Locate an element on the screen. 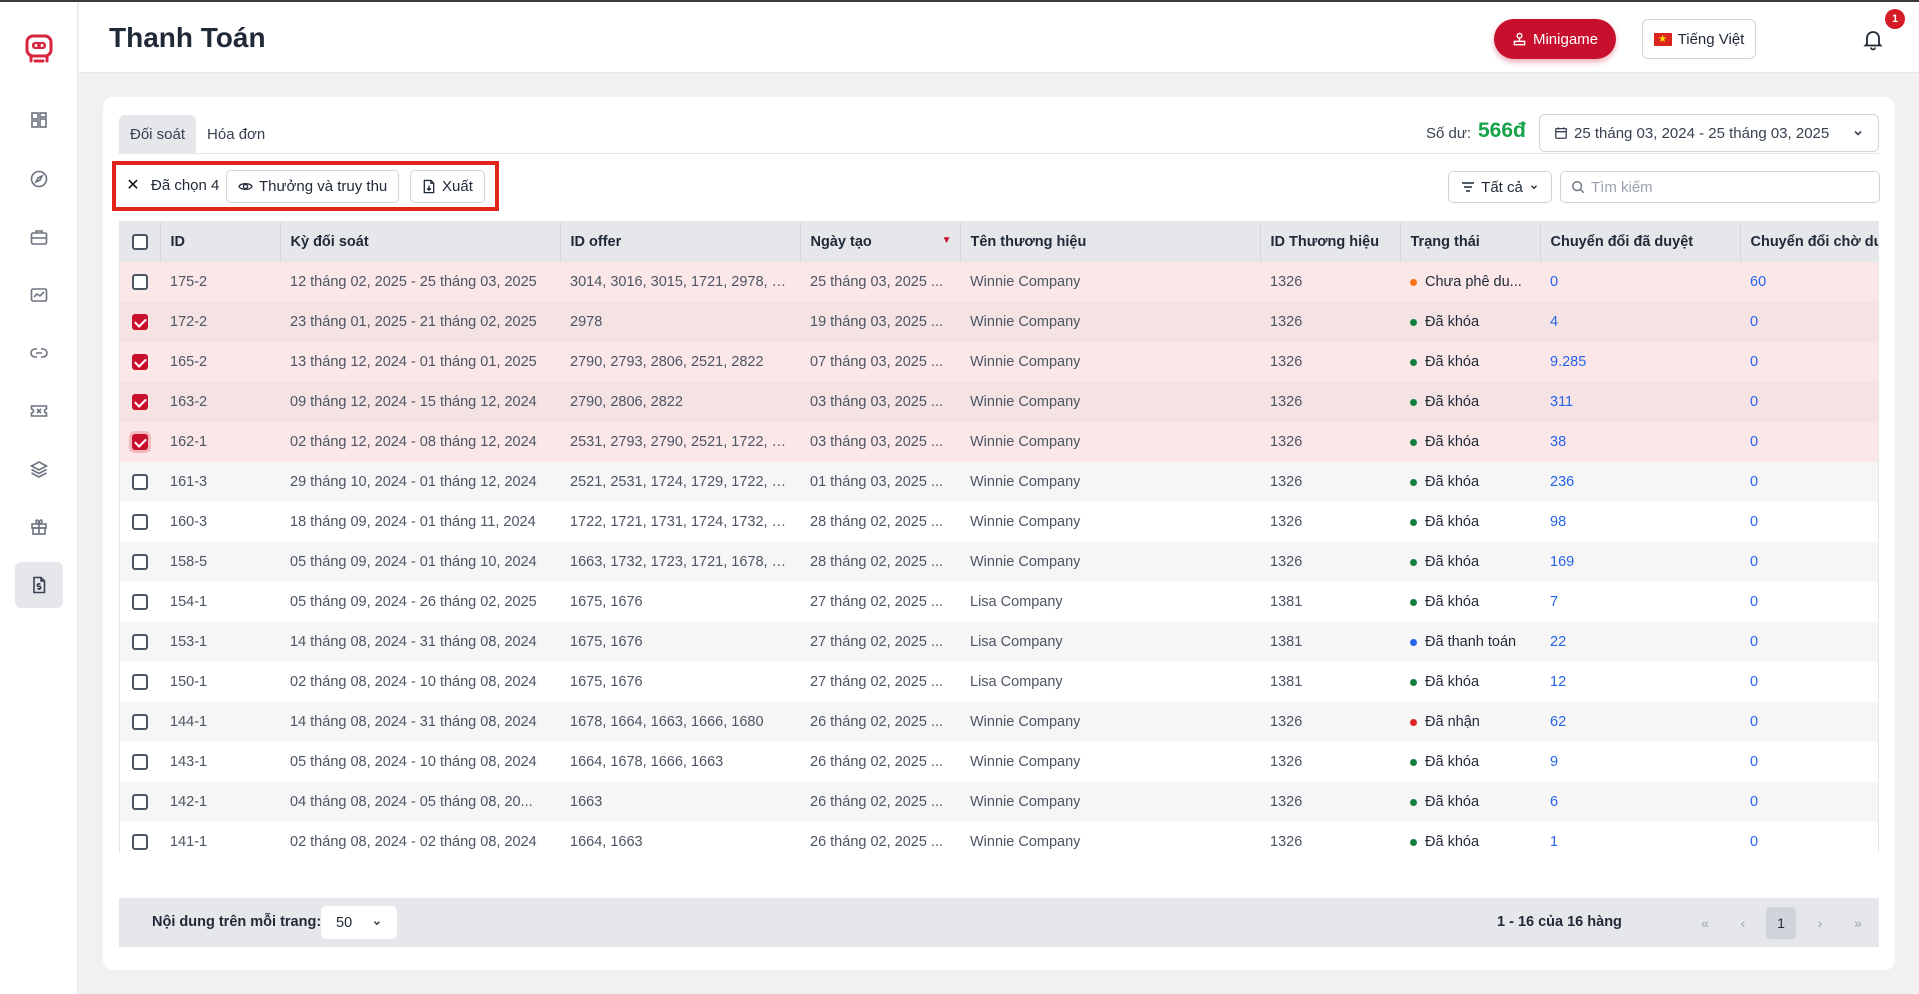  page-button-current: 1 is located at coordinates (1781, 923).